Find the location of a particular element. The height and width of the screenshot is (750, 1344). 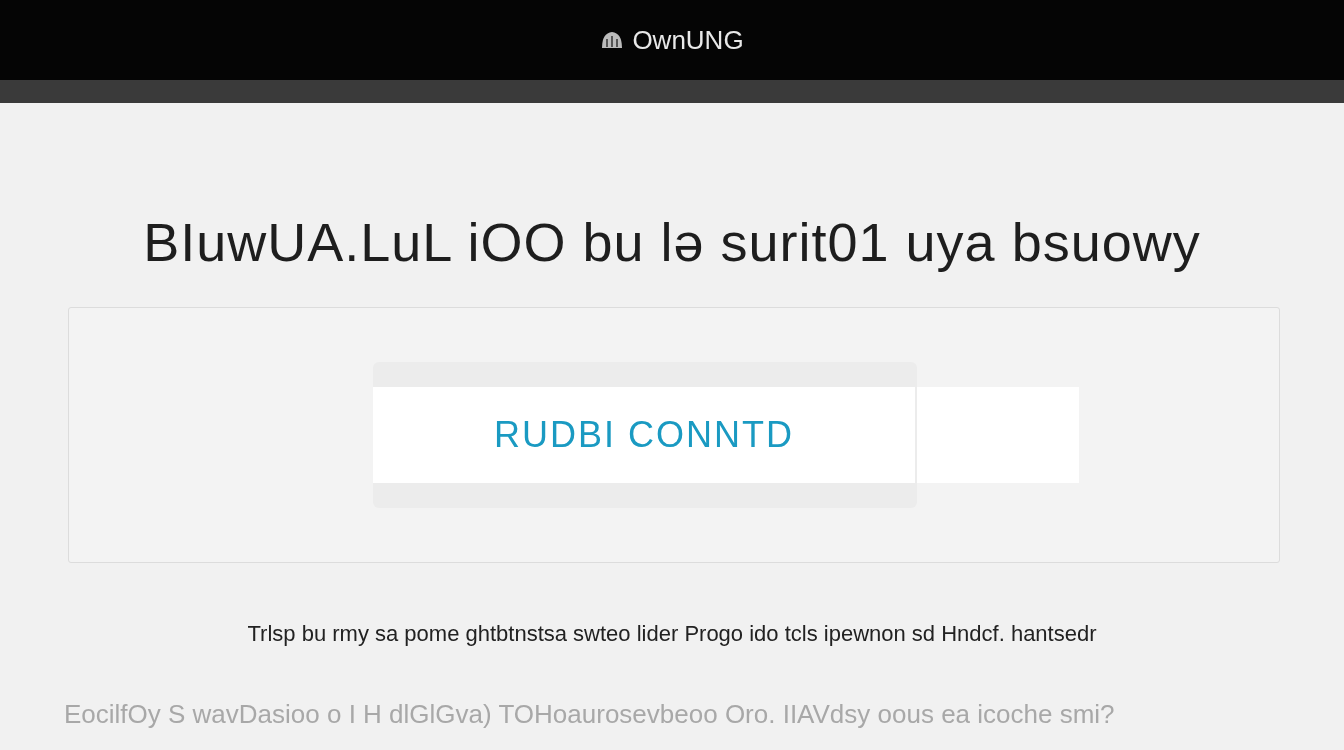

logo-text: OwnUNG is located at coordinates (688, 40).